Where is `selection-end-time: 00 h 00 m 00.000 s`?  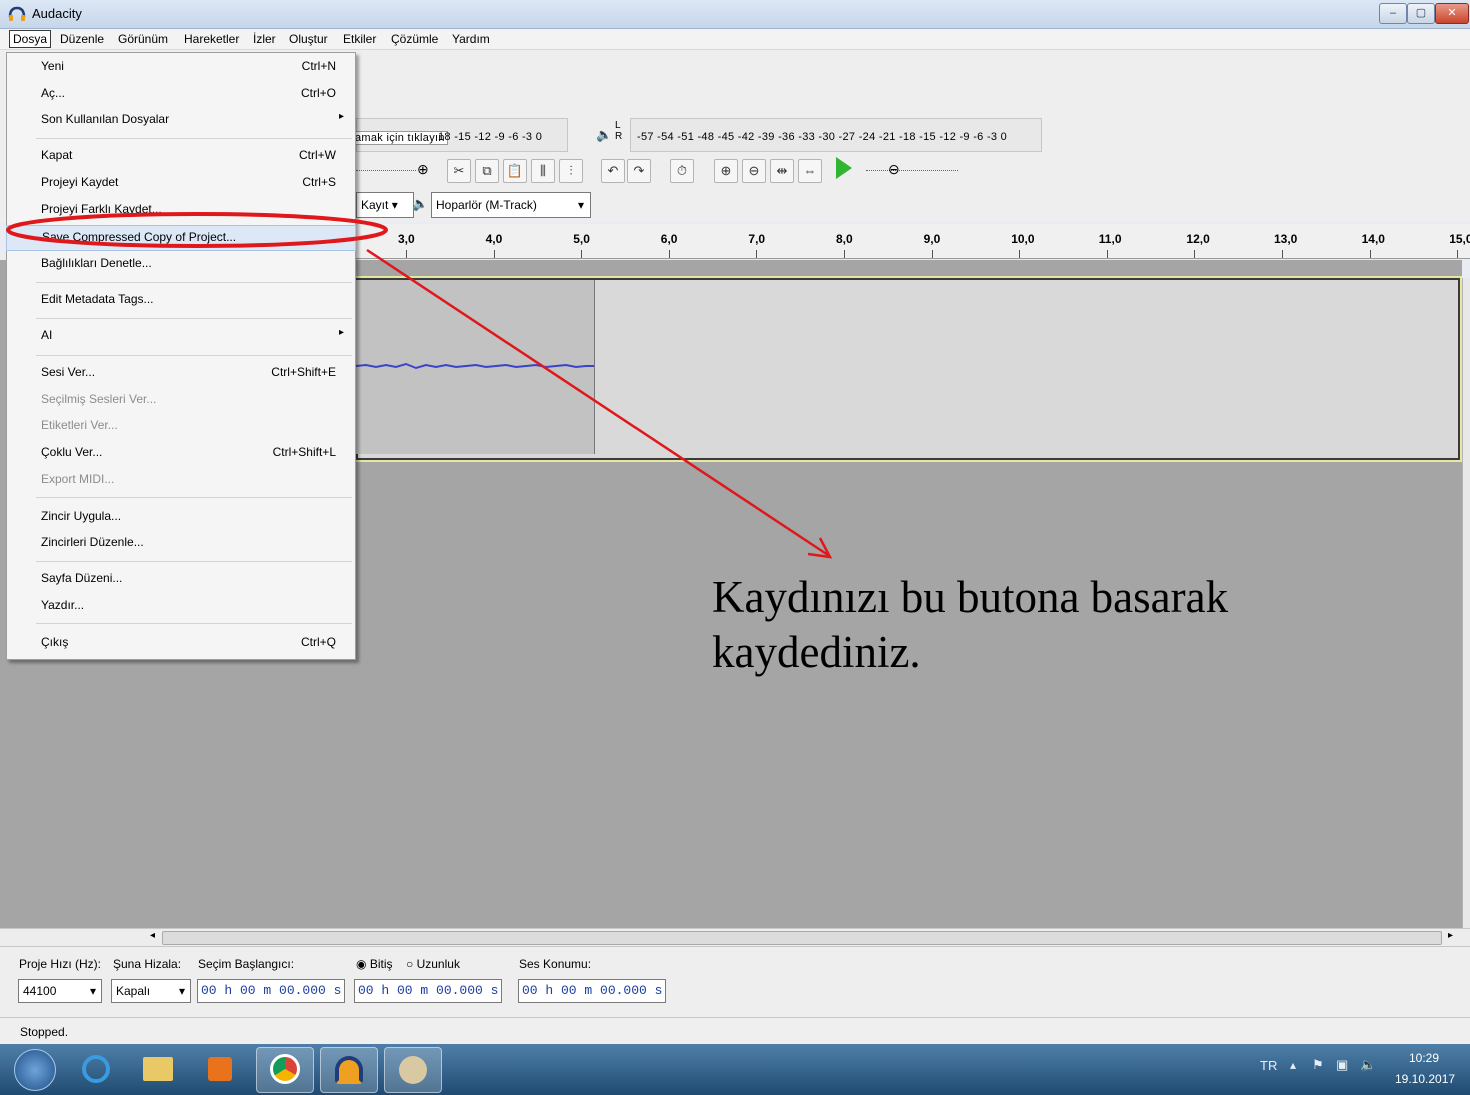
selection-end-time: 00 h 00 m 00.000 s is located at coordinates (428, 991).